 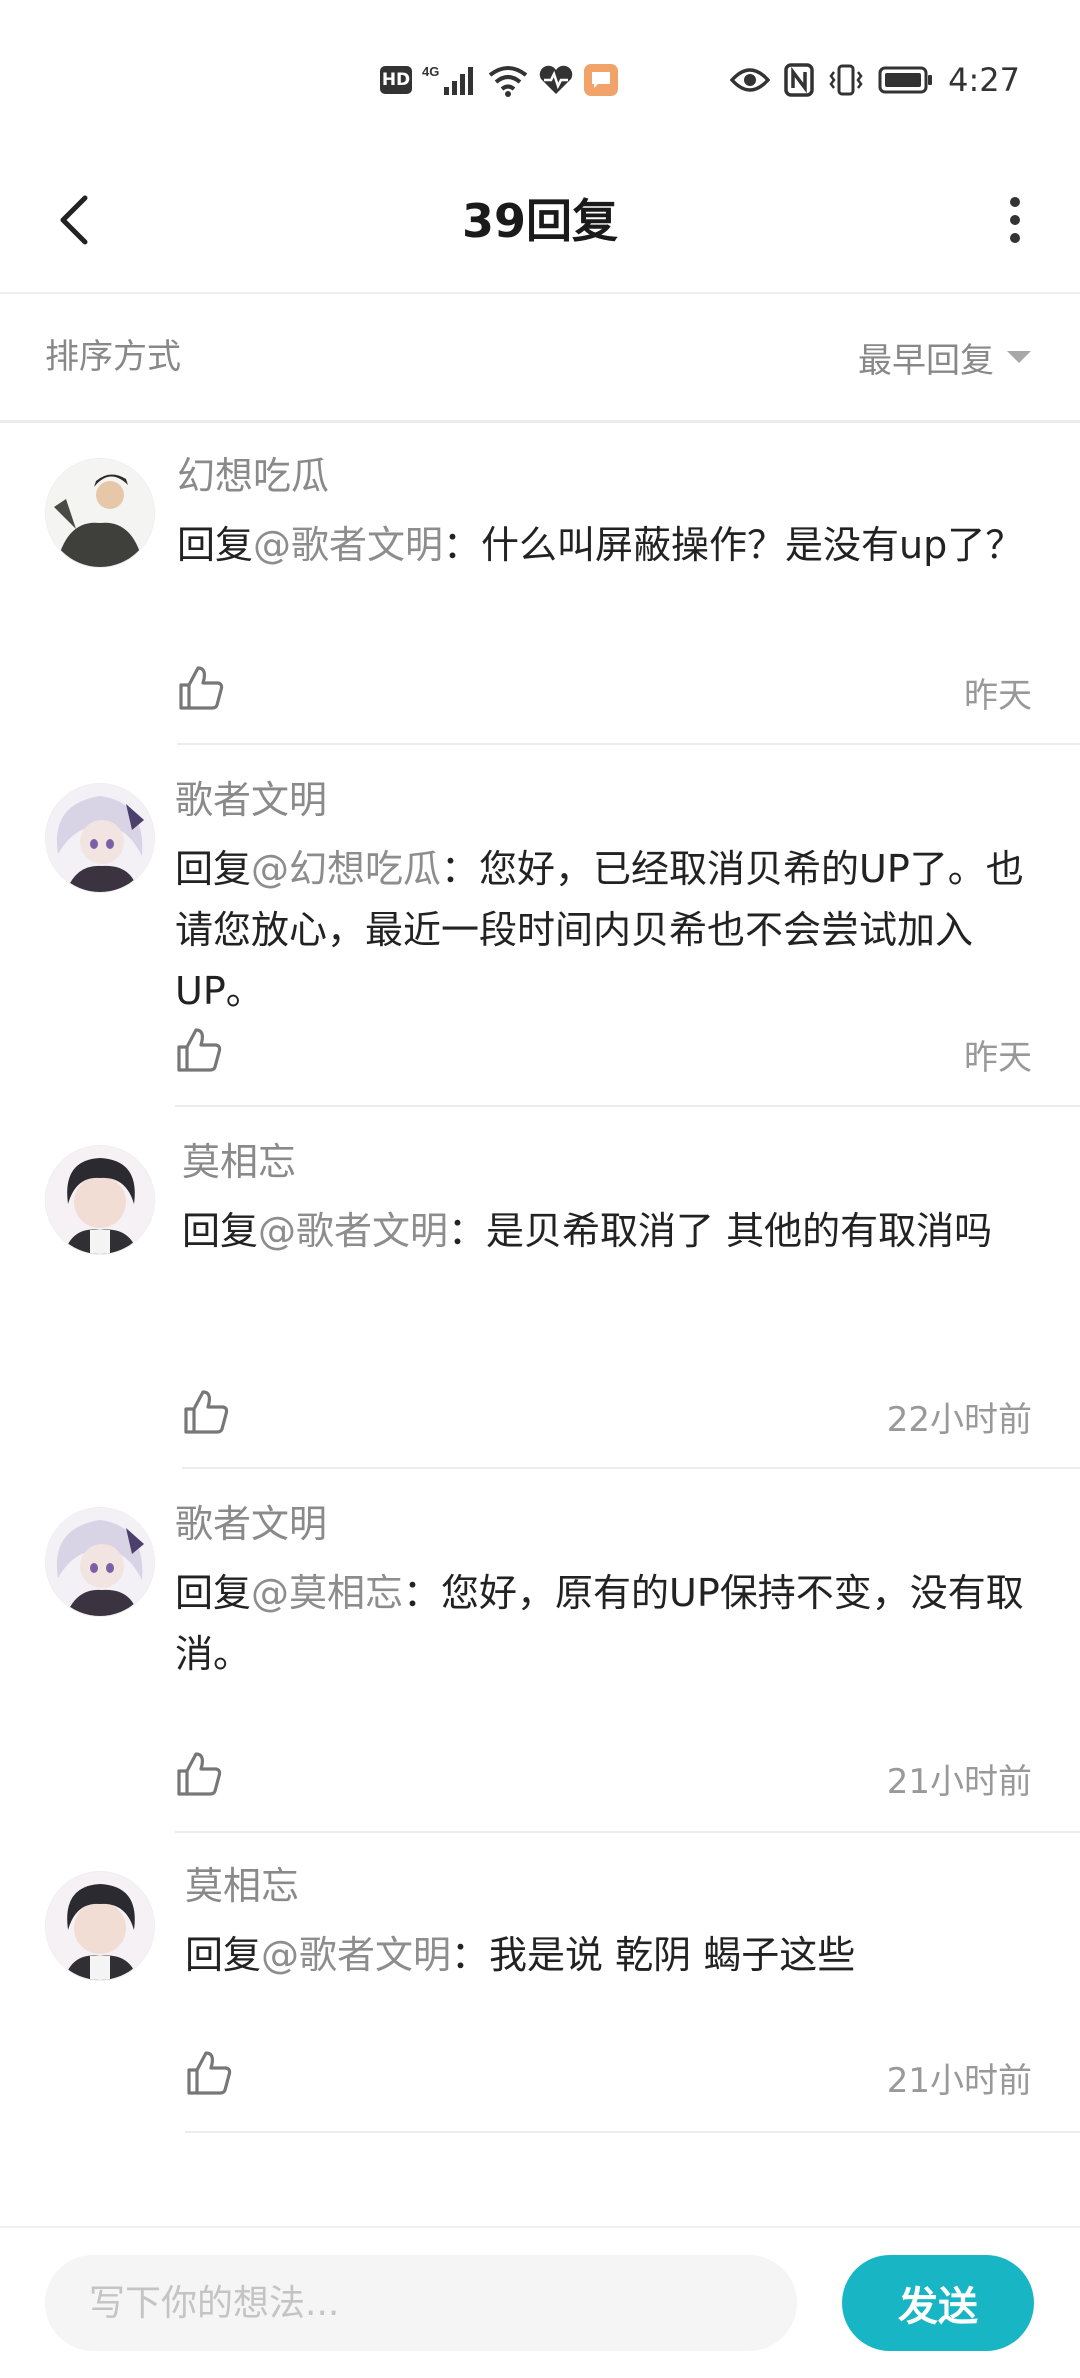 I want to click on eye-icon, so click(x=750, y=80).